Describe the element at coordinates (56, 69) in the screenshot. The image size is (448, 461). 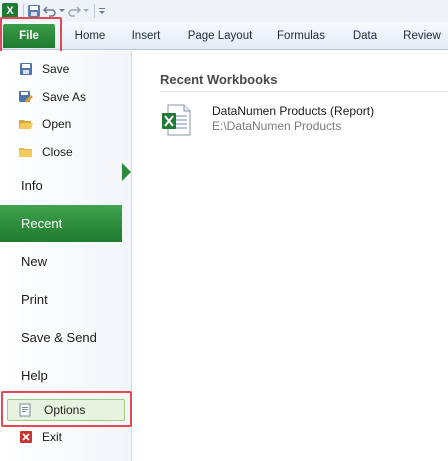
I see `nav-save-label: Save` at that location.